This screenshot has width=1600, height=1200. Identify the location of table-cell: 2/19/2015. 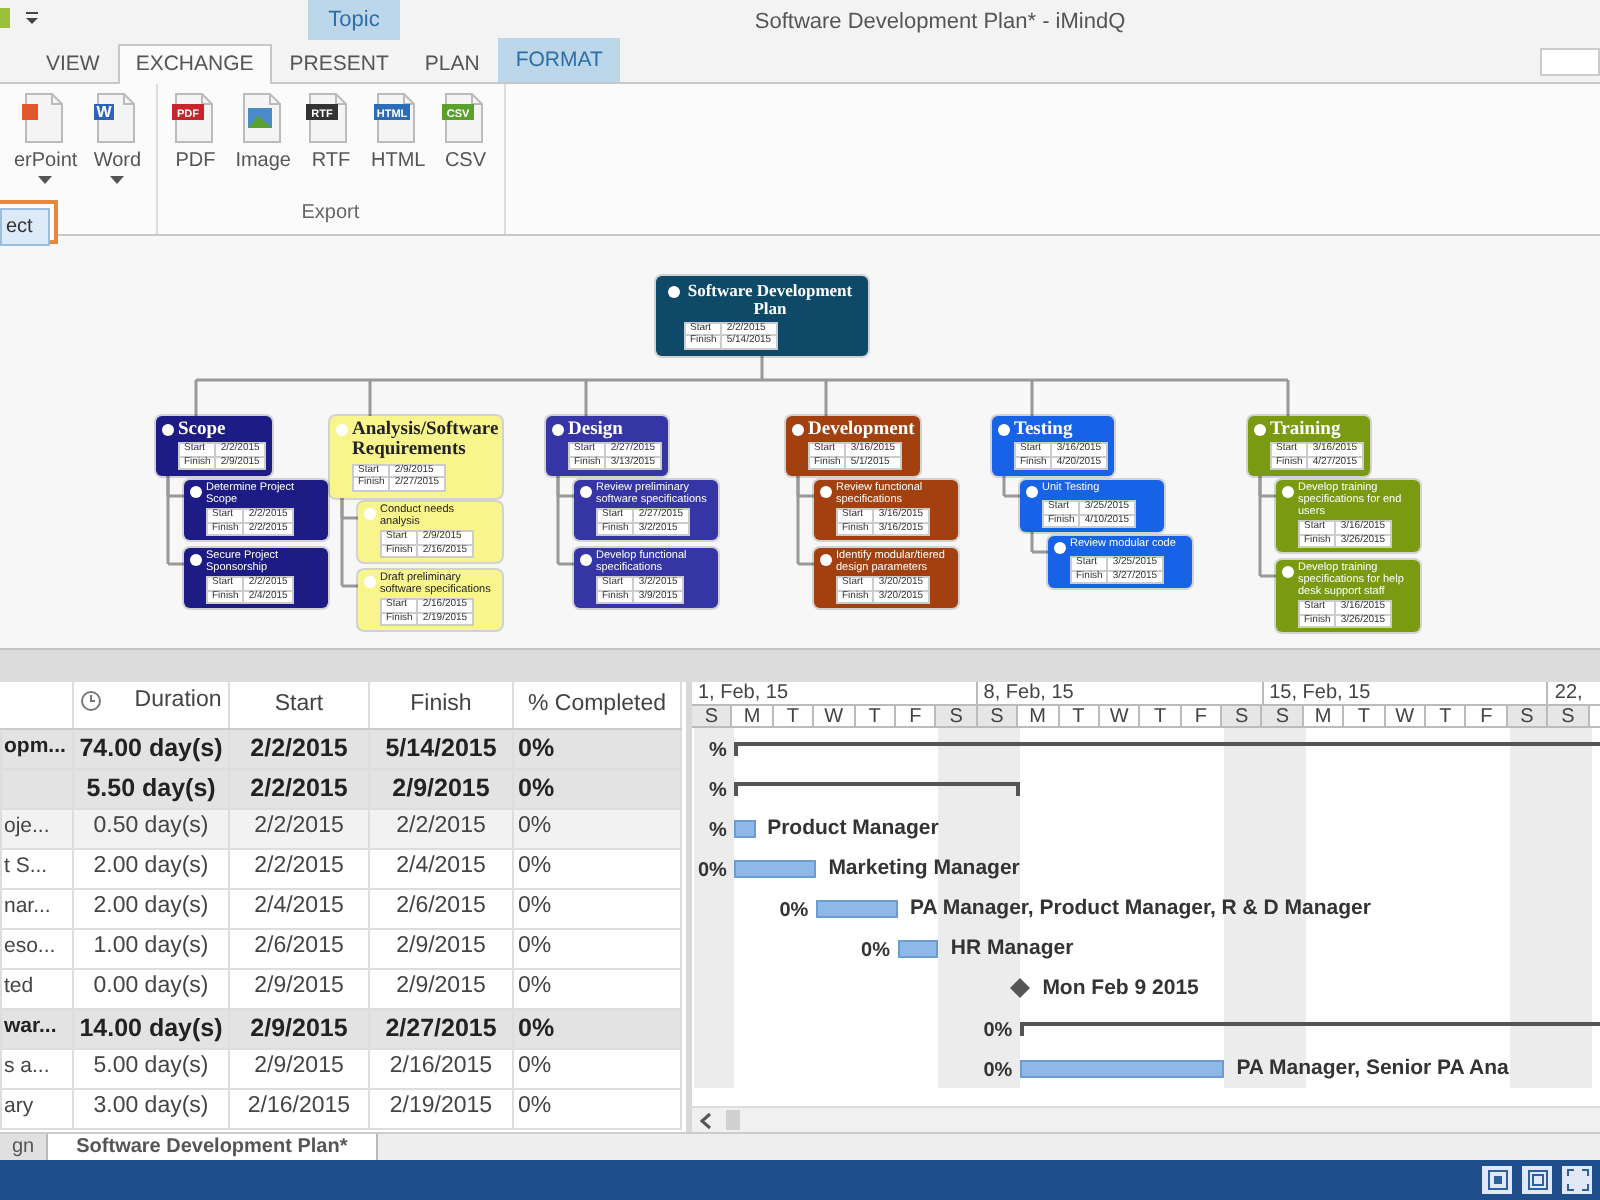
(441, 1106).